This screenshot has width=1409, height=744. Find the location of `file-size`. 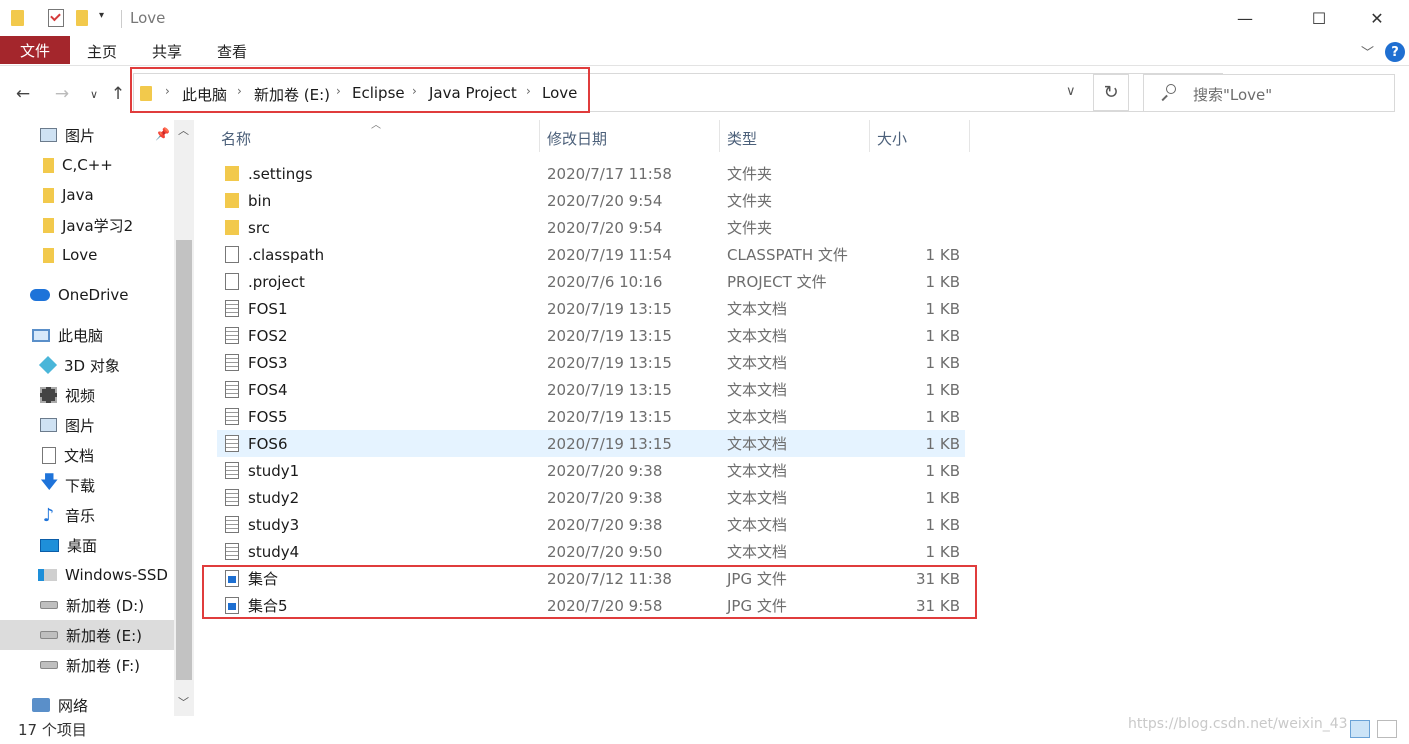

file-size is located at coordinates (913, 227).